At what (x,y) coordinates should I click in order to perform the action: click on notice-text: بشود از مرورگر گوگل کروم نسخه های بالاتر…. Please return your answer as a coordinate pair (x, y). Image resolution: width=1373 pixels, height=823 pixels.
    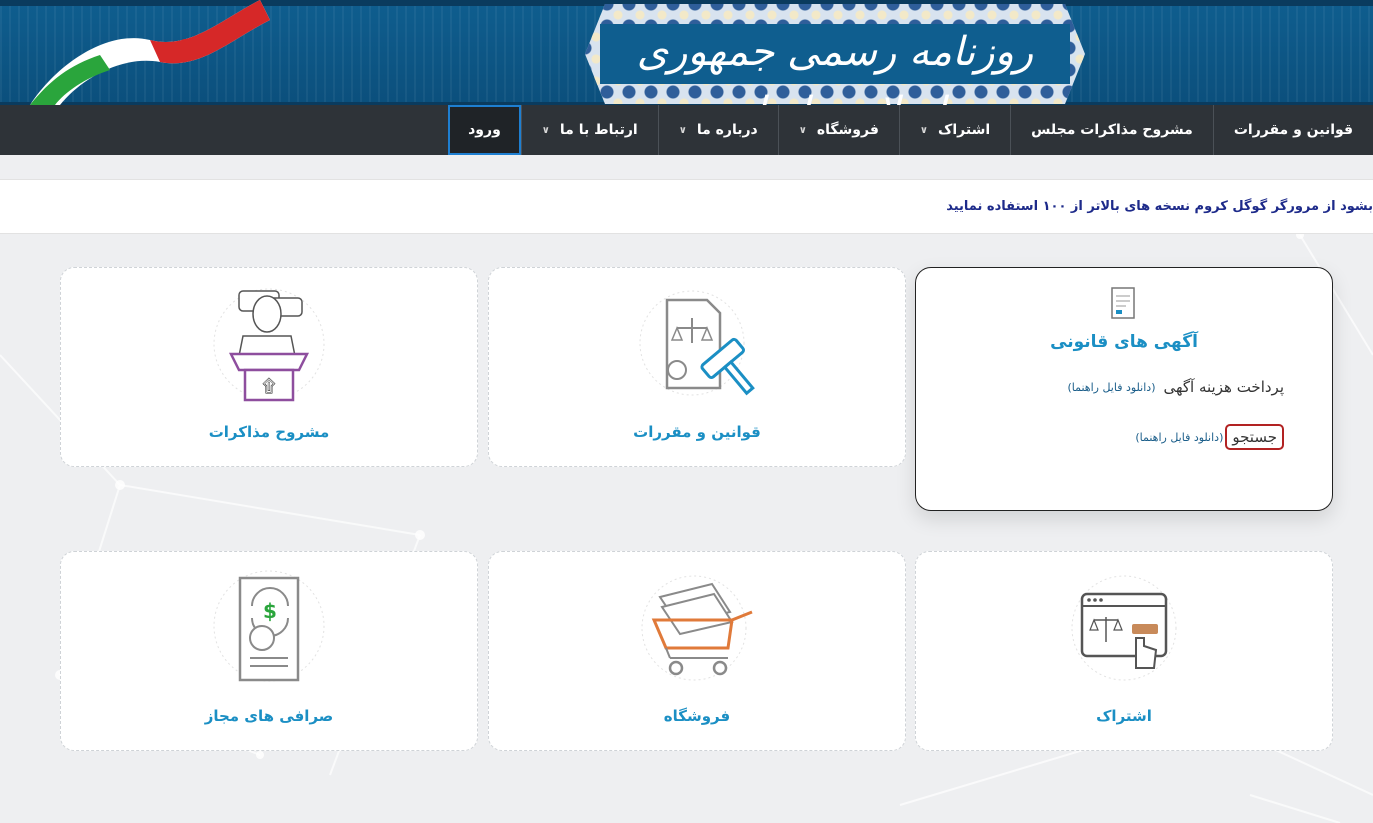
    Looking at the image, I should click on (1159, 206).